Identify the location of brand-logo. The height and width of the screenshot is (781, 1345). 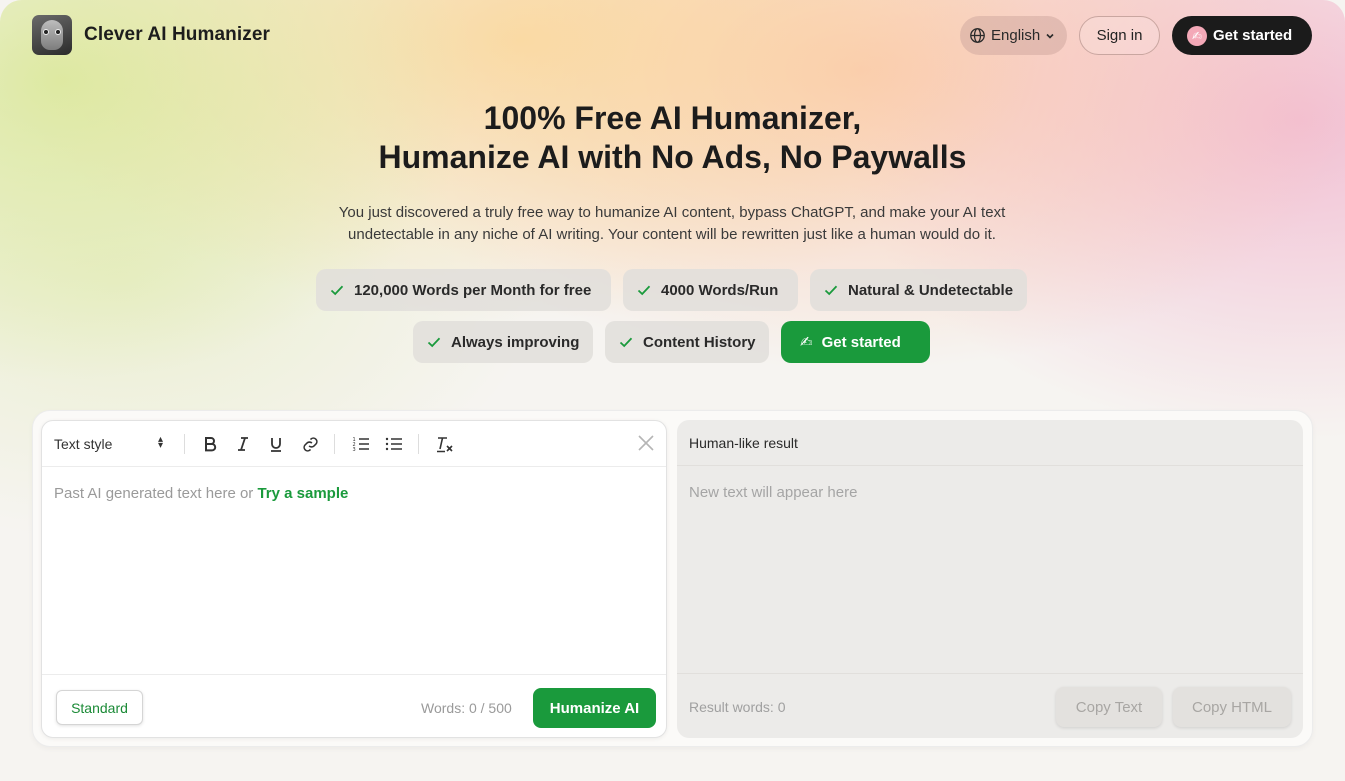
(52, 35).